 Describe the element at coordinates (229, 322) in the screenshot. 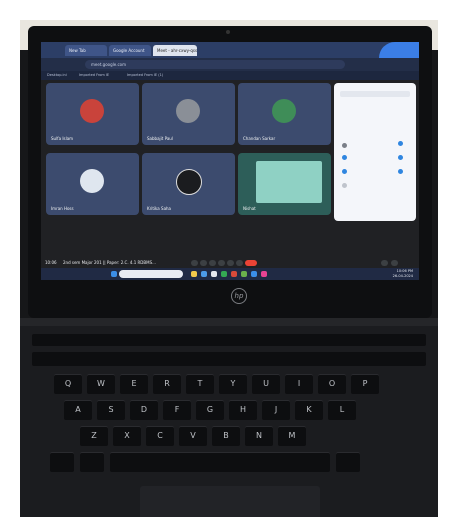

I see `laptop-hinge` at that location.